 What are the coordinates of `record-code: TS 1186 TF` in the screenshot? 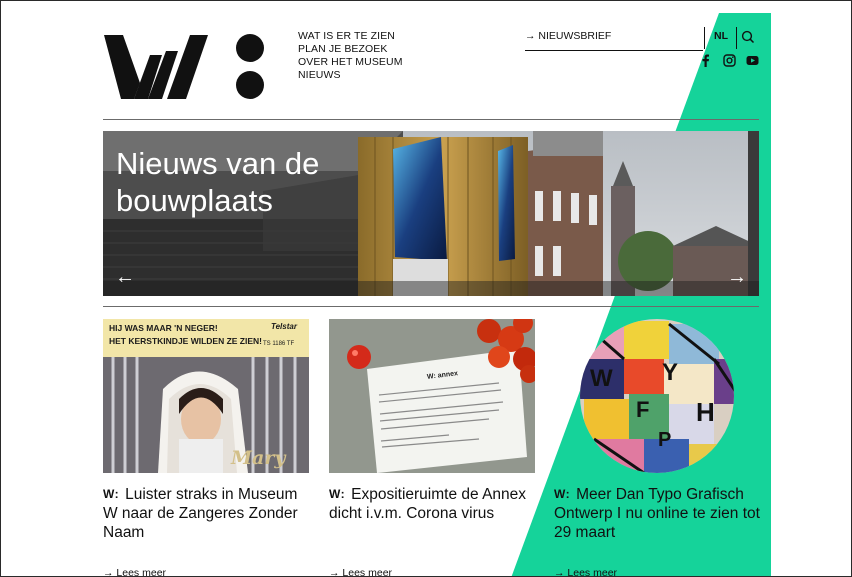 It's located at (279, 344).